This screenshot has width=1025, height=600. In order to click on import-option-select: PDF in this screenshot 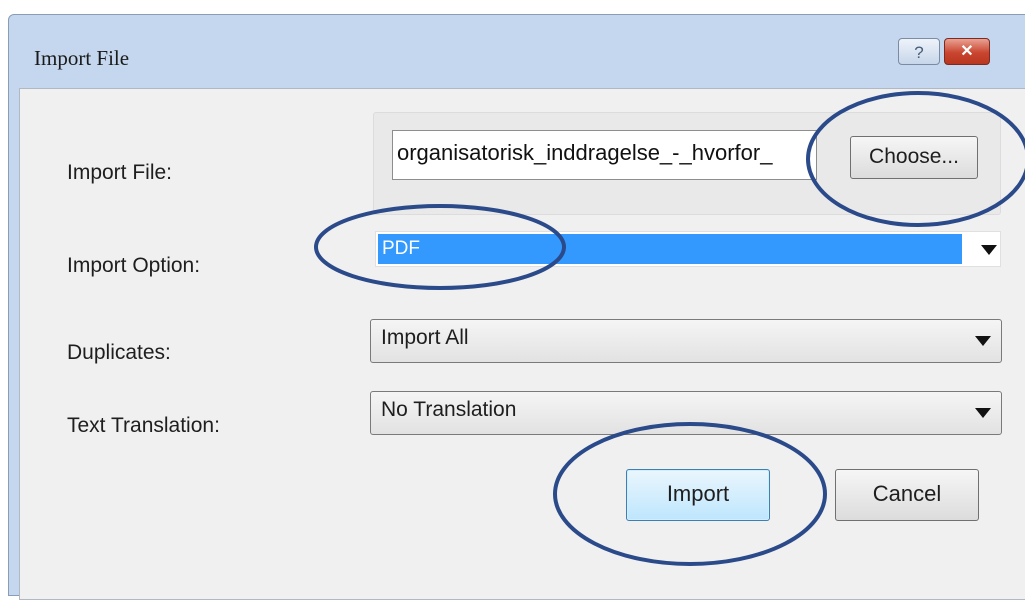, I will do `click(688, 249)`.